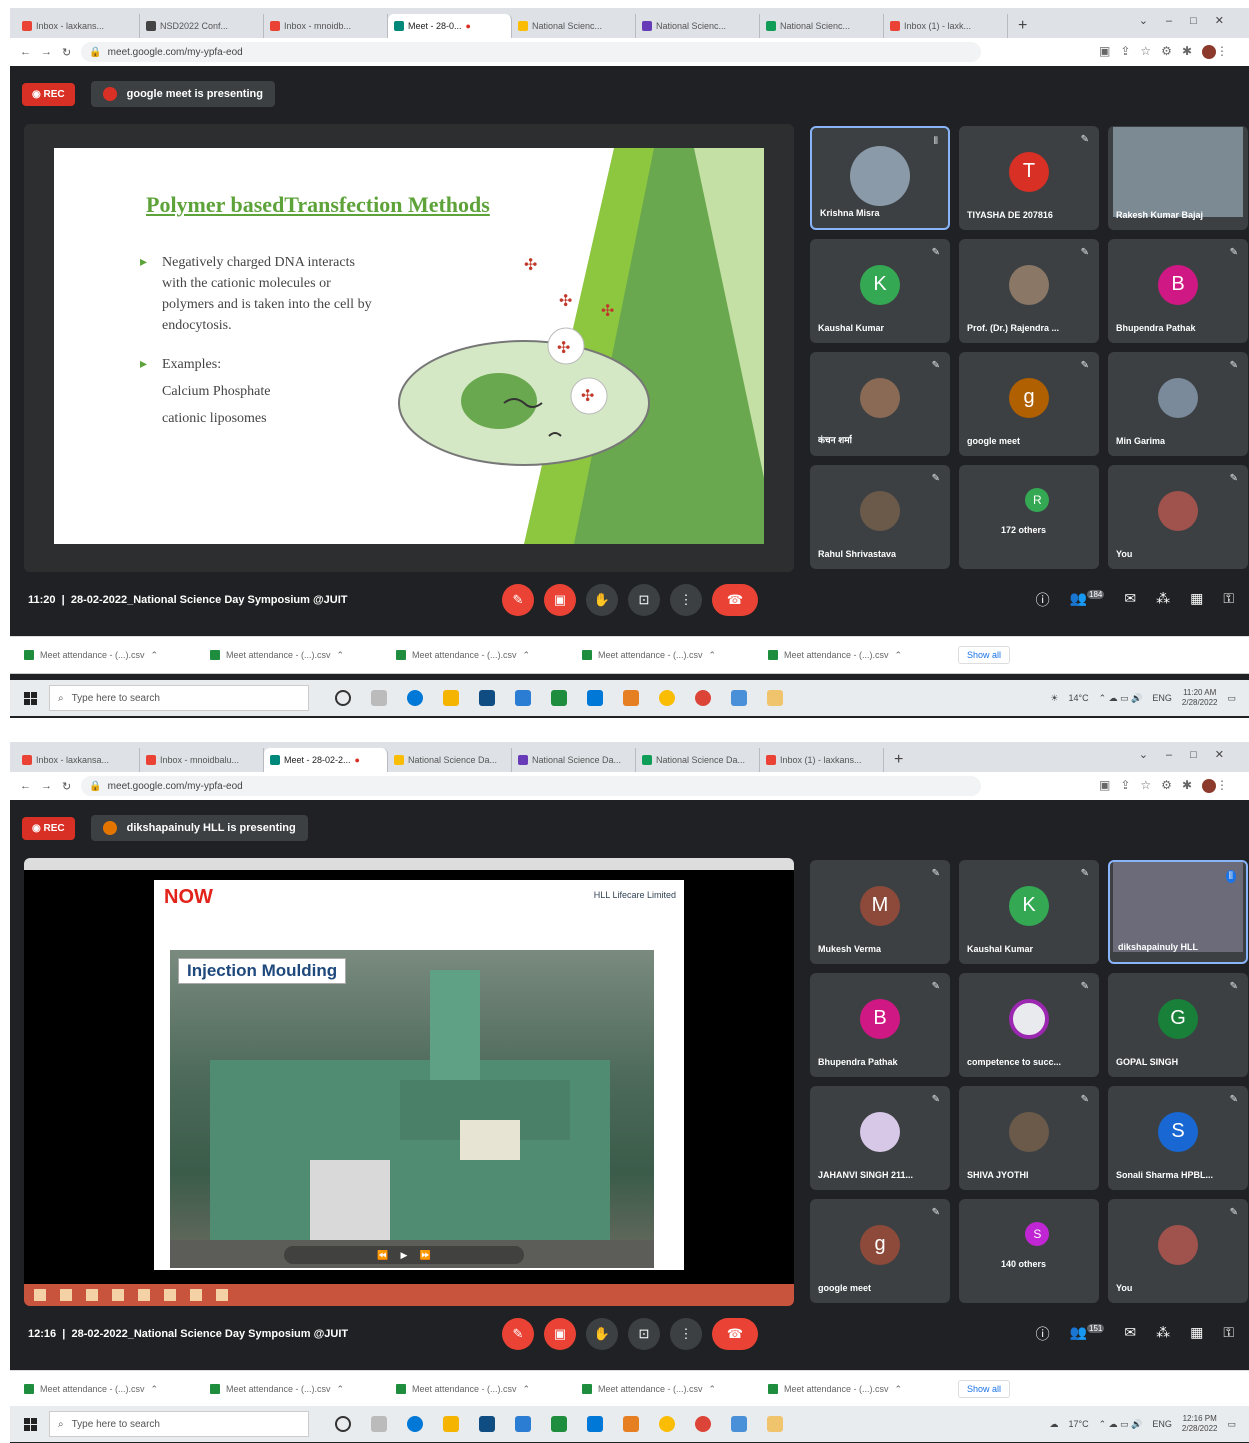 This screenshot has height=1443, width=1249. Describe the element at coordinates (1029, 404) in the screenshot. I see `participant-tile: g ✎ google meet` at that location.